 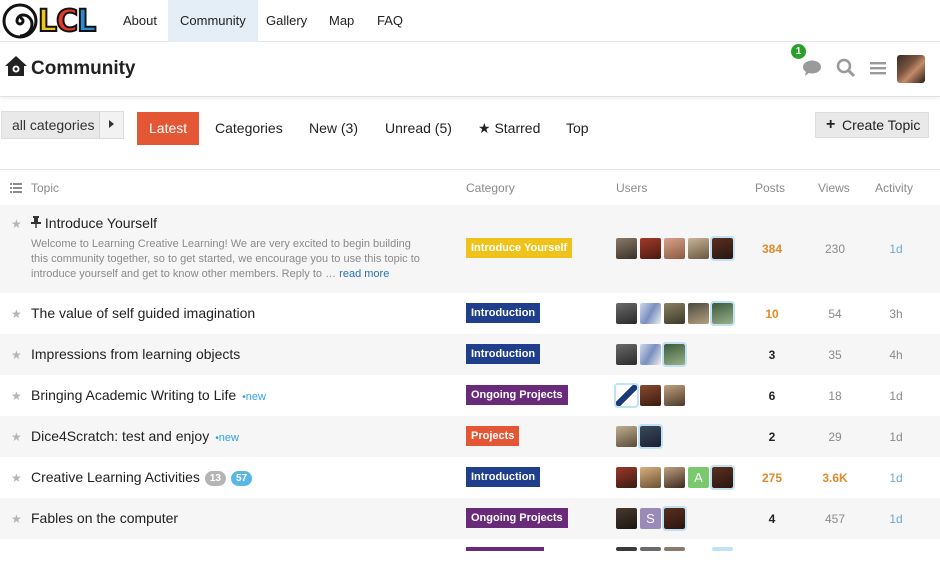 What do you see at coordinates (490, 188) in the screenshot?
I see `column-category: Category` at bounding box center [490, 188].